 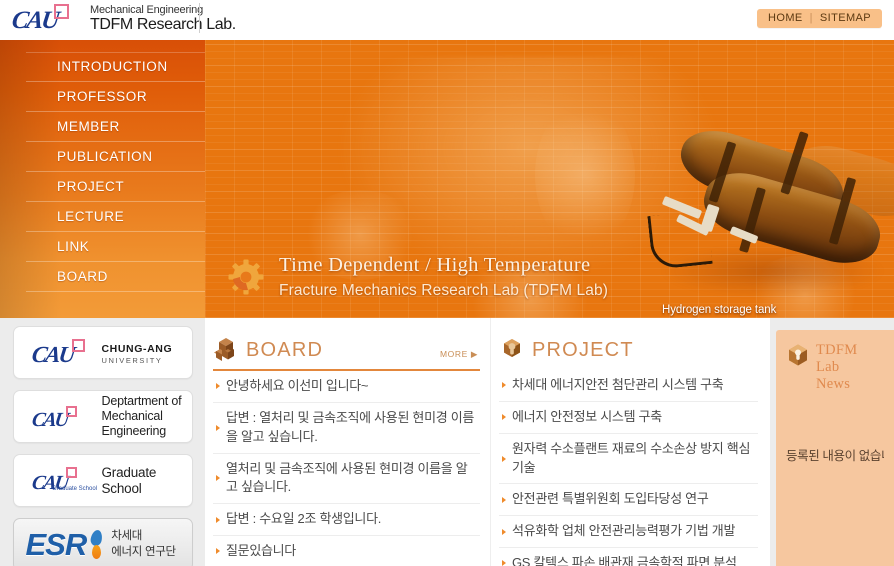 I want to click on list-item: 답변 : 수요일 2조 학생입니다., so click(x=346, y=520).